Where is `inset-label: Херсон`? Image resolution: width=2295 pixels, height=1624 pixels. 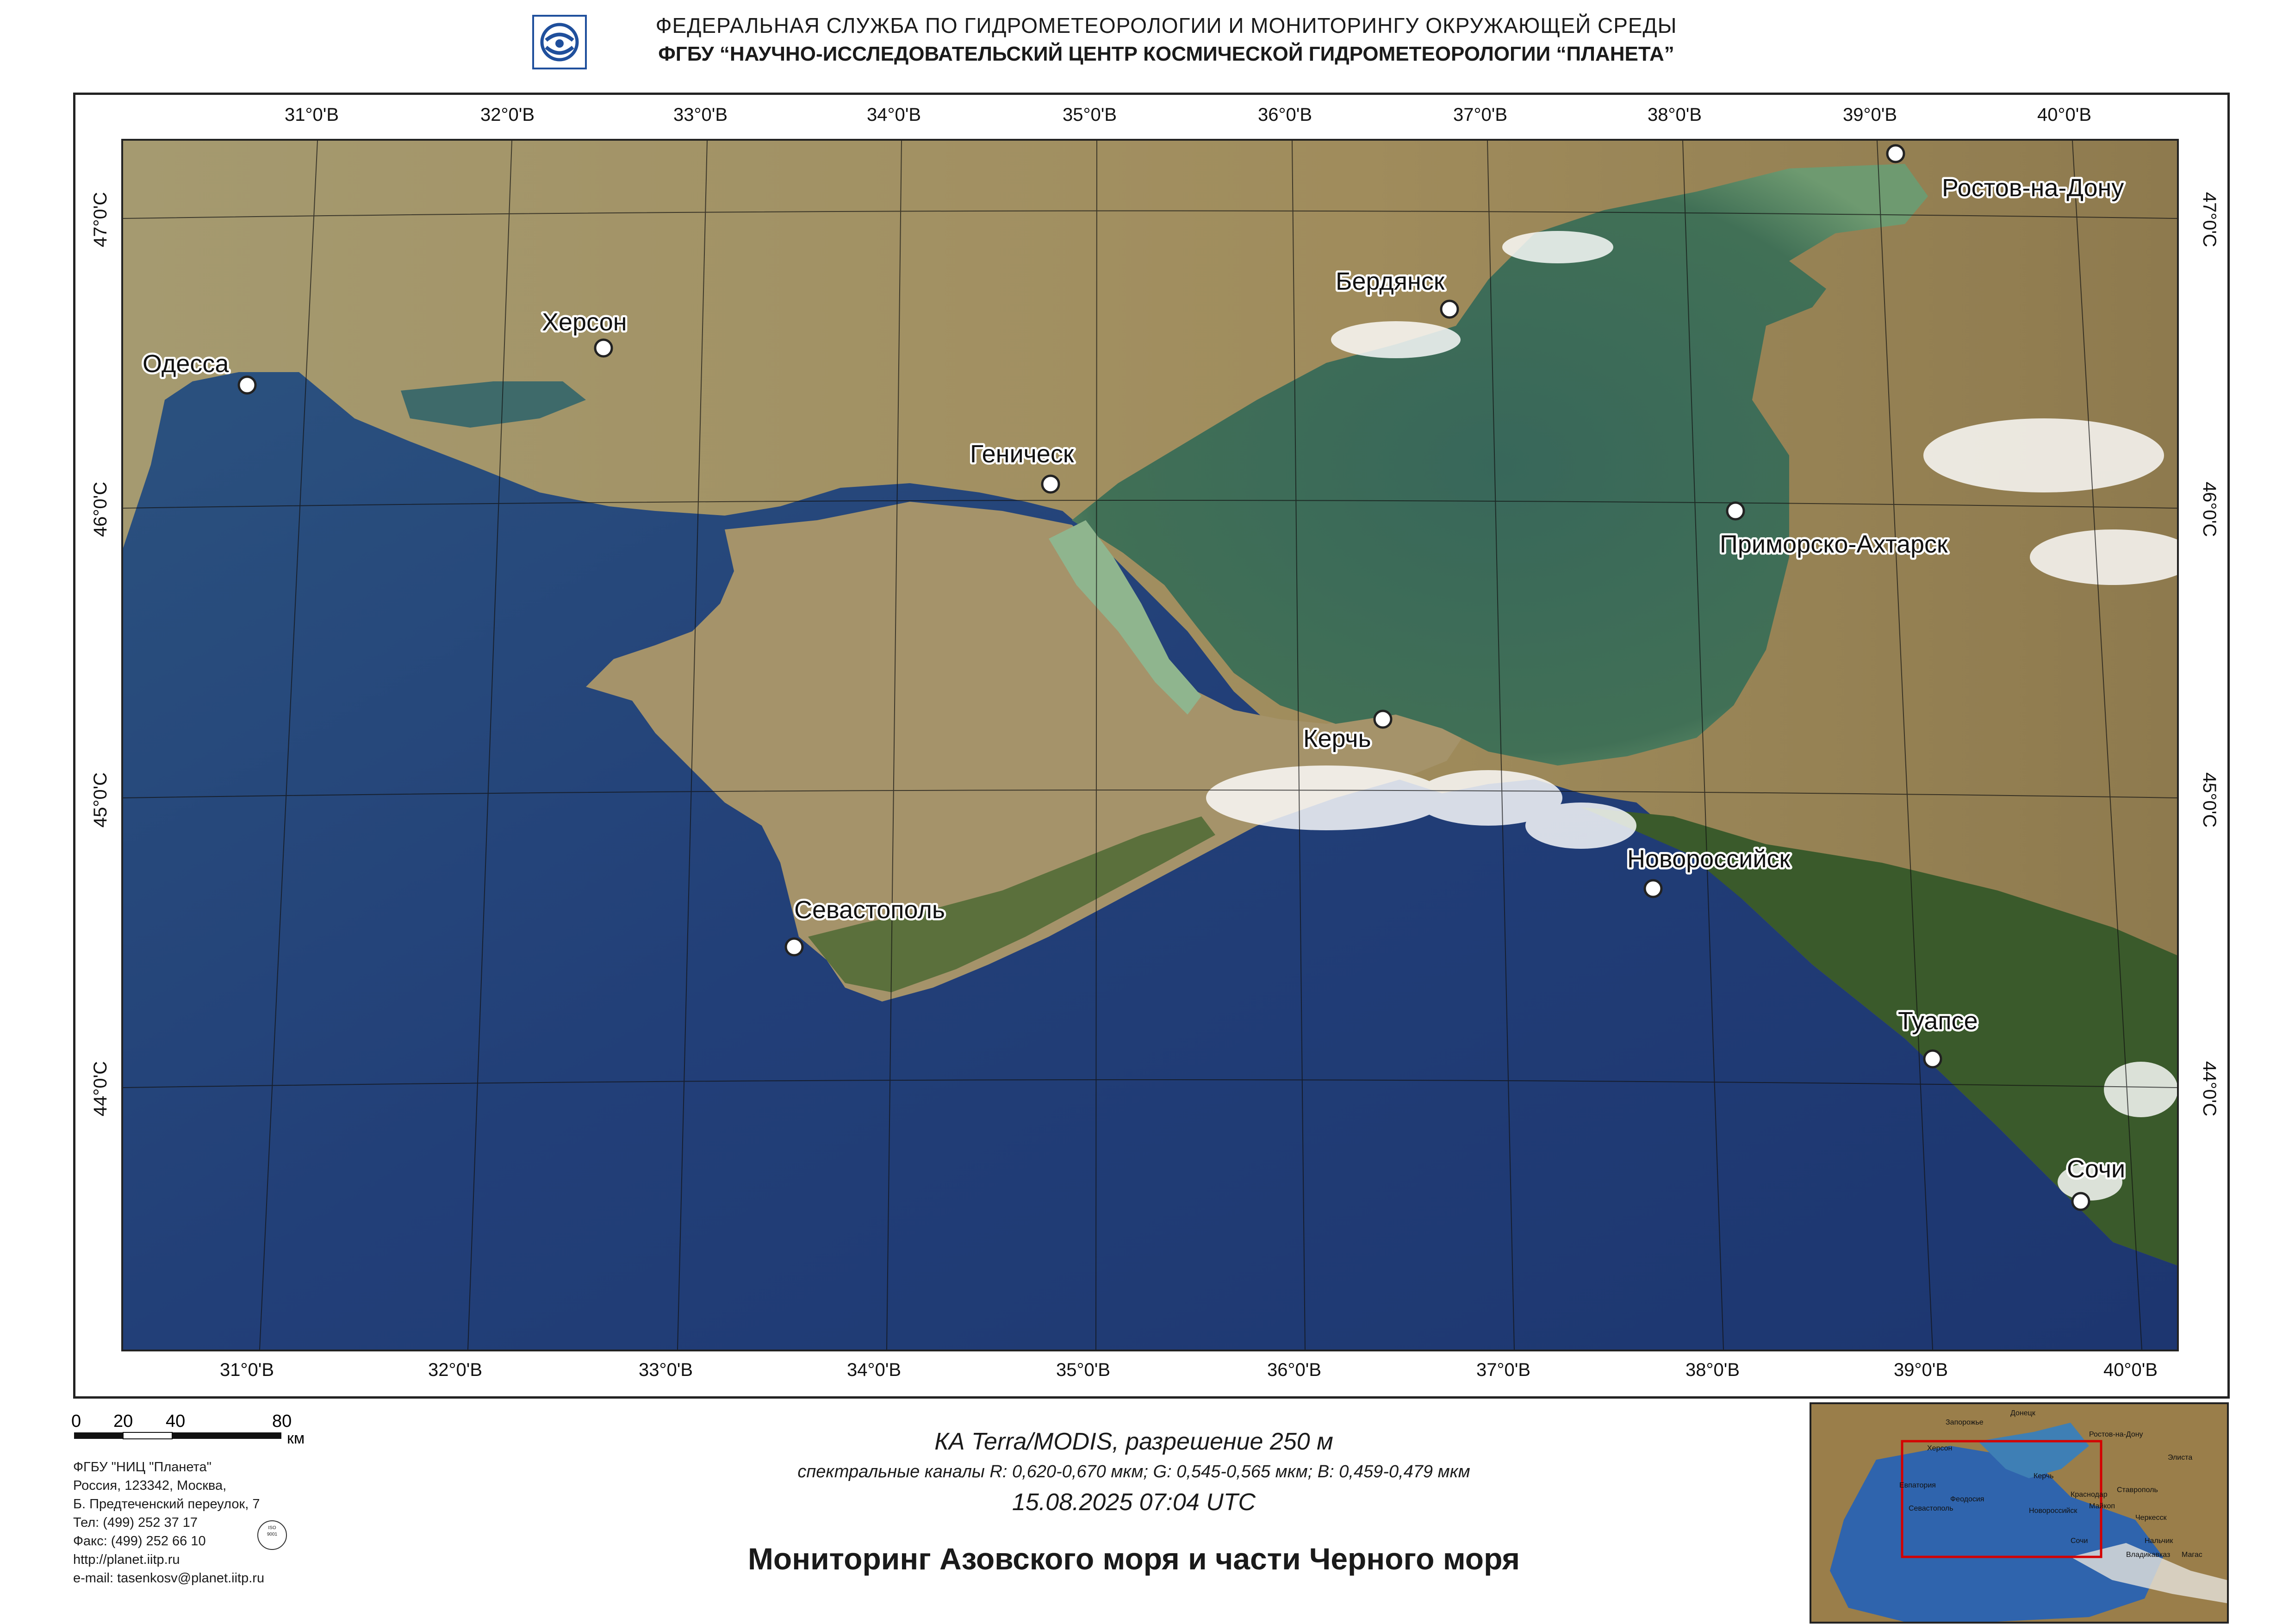 inset-label: Херсон is located at coordinates (1939, 1448).